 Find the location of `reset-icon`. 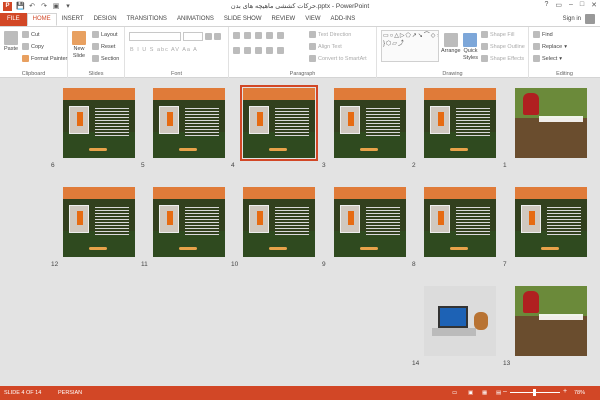

reset-icon is located at coordinates (95, 46).